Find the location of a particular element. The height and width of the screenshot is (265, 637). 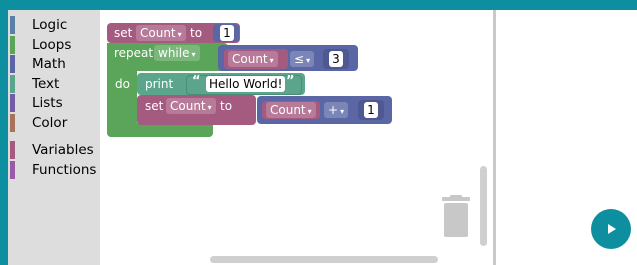

toolbox-category-lists: Lists is located at coordinates (36, 103).